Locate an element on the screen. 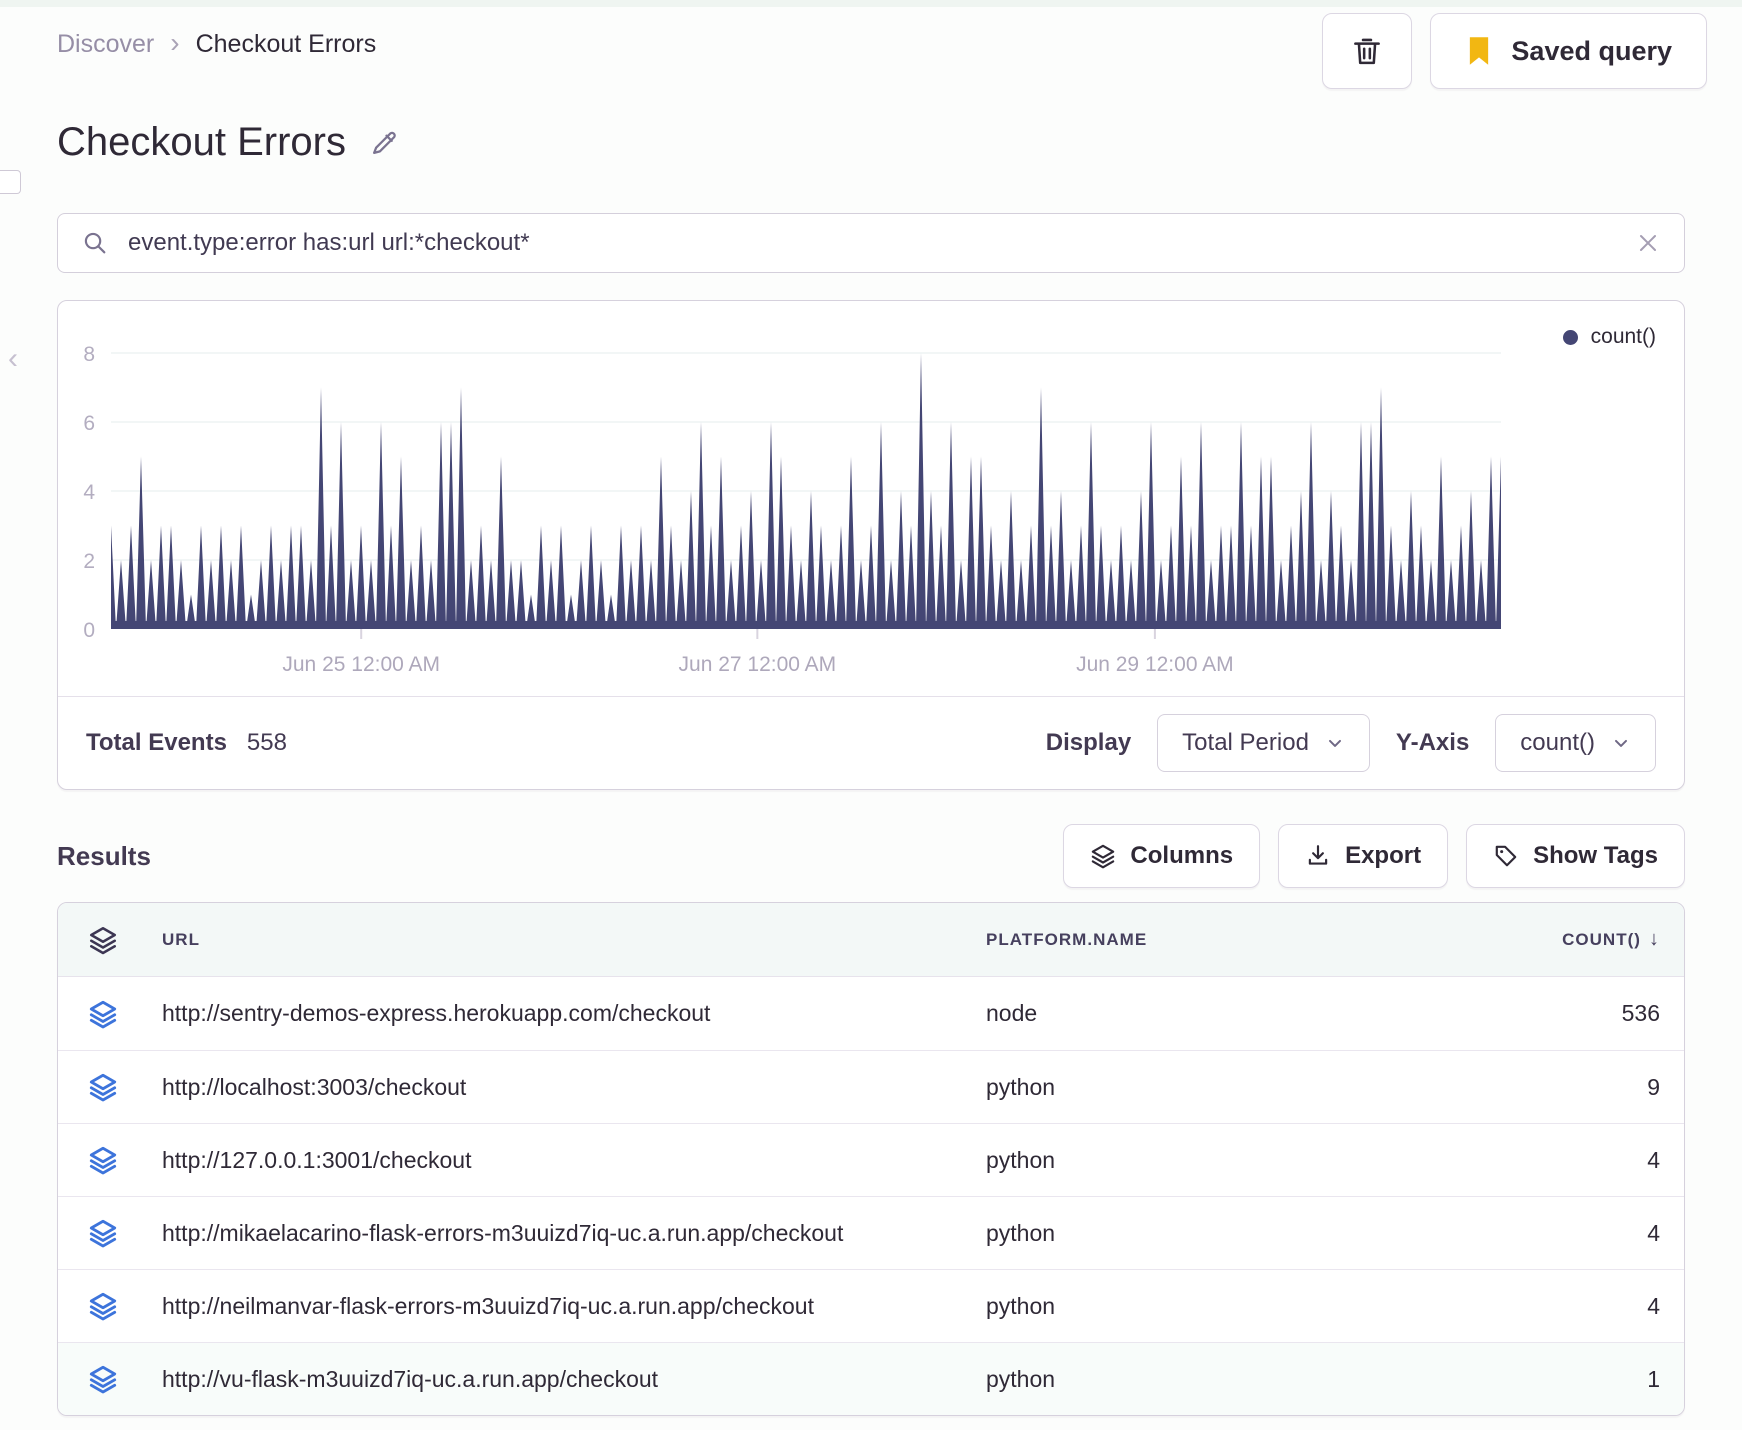 The width and height of the screenshot is (1742, 1430). show-tags-button: Show Tags is located at coordinates (1575, 856).